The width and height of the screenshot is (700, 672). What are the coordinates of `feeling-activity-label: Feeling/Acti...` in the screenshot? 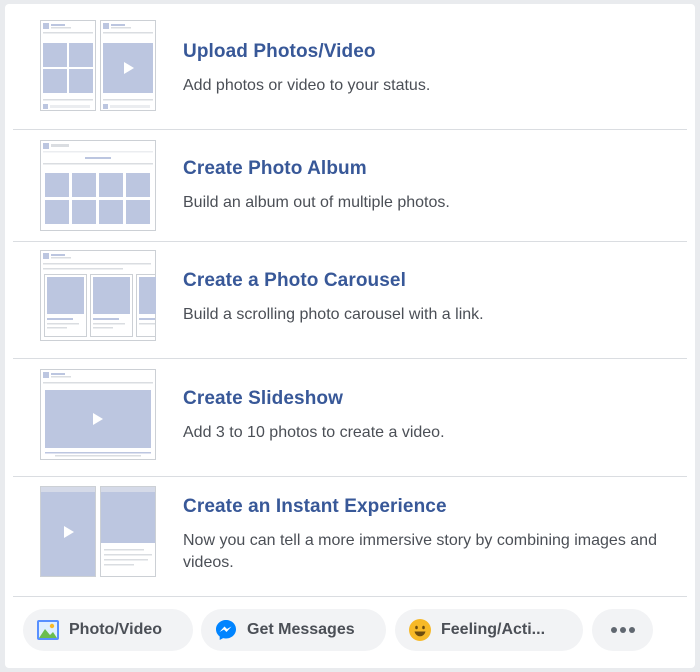 It's located at (493, 629).